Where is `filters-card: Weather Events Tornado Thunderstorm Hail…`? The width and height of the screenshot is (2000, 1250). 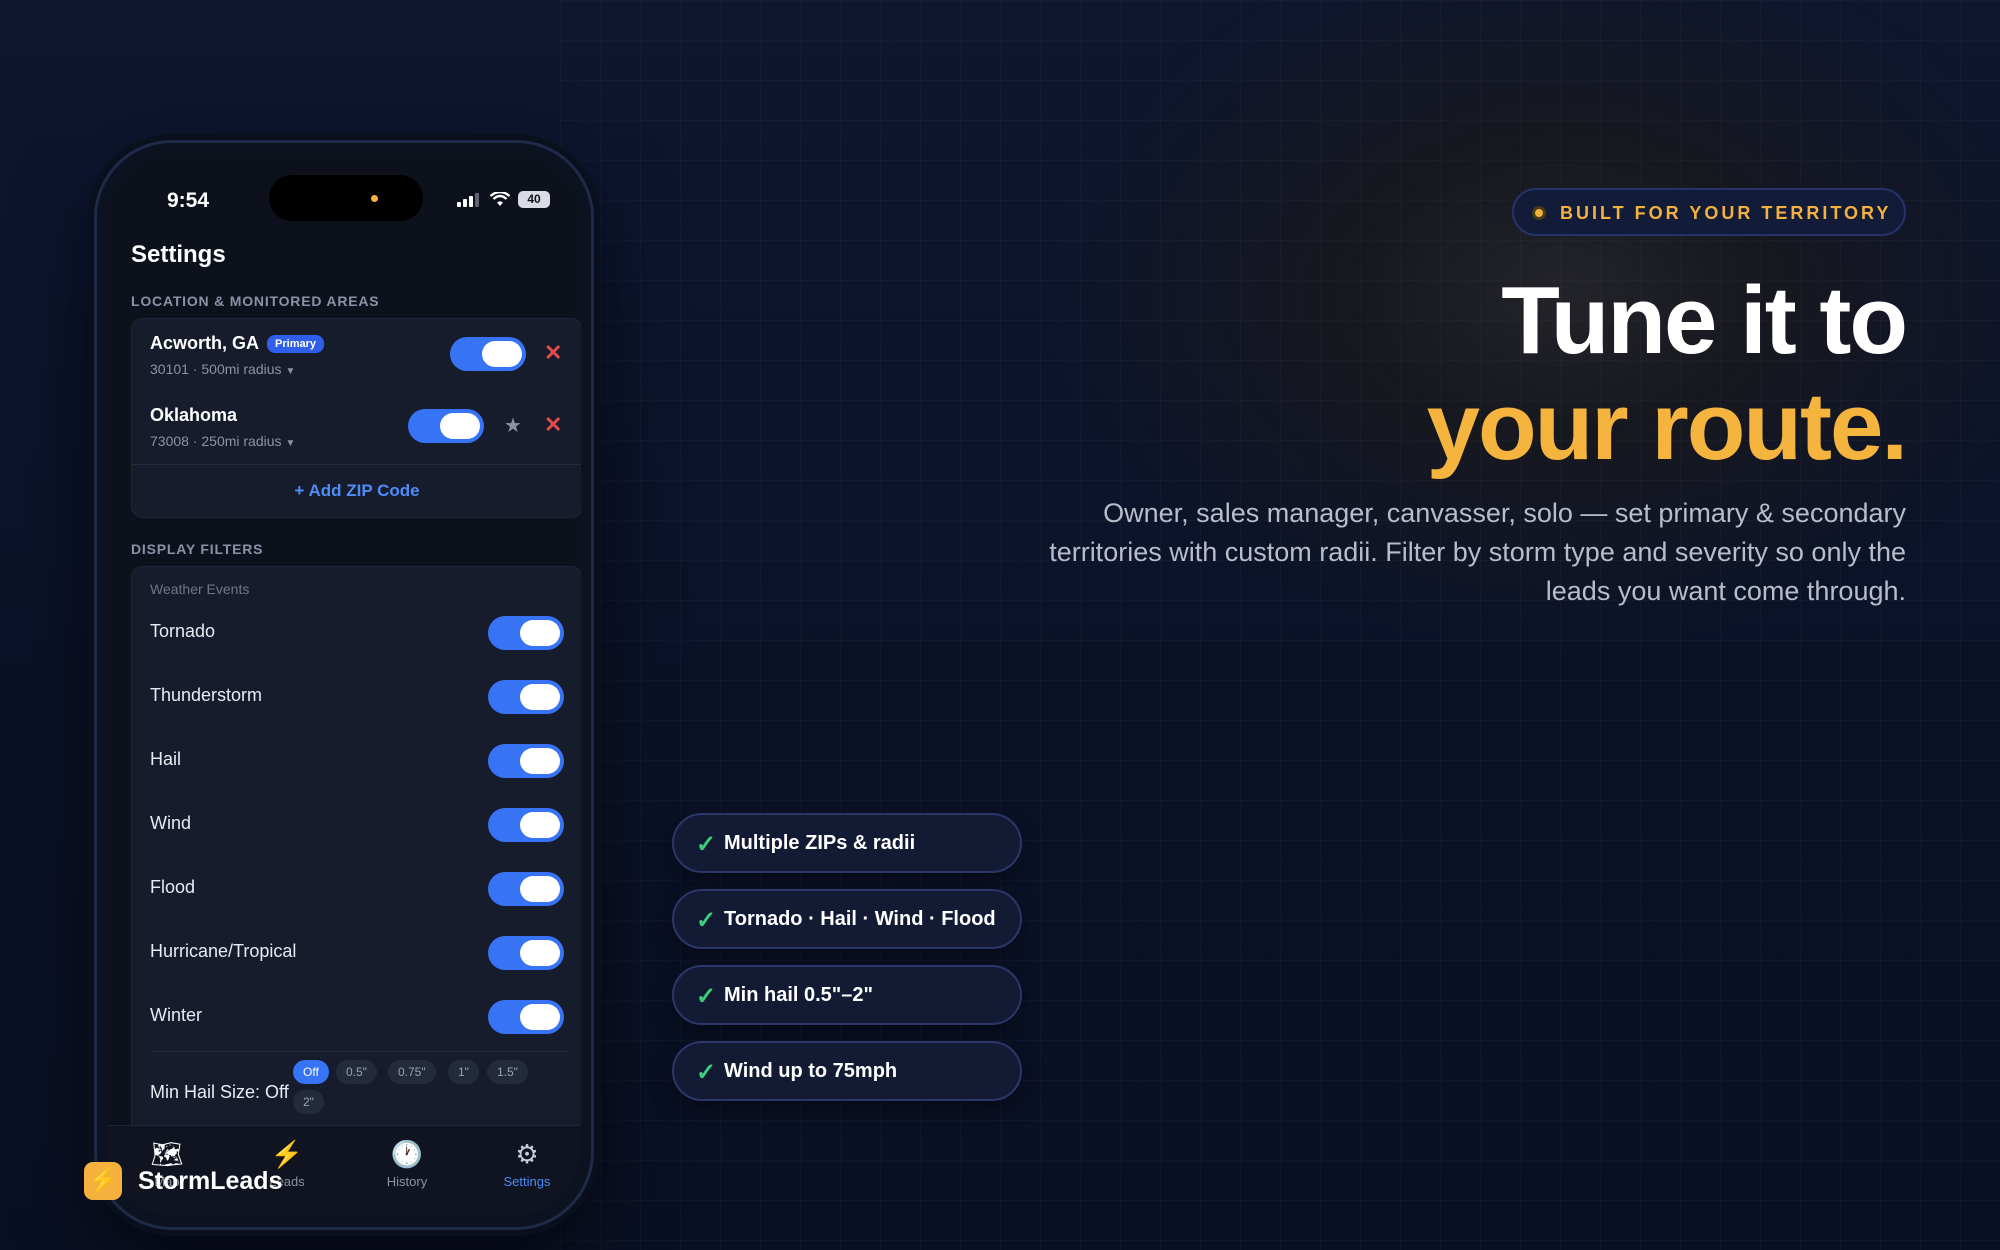 filters-card: Weather Events Tornado Thunderstorm Hail… is located at coordinates (356, 851).